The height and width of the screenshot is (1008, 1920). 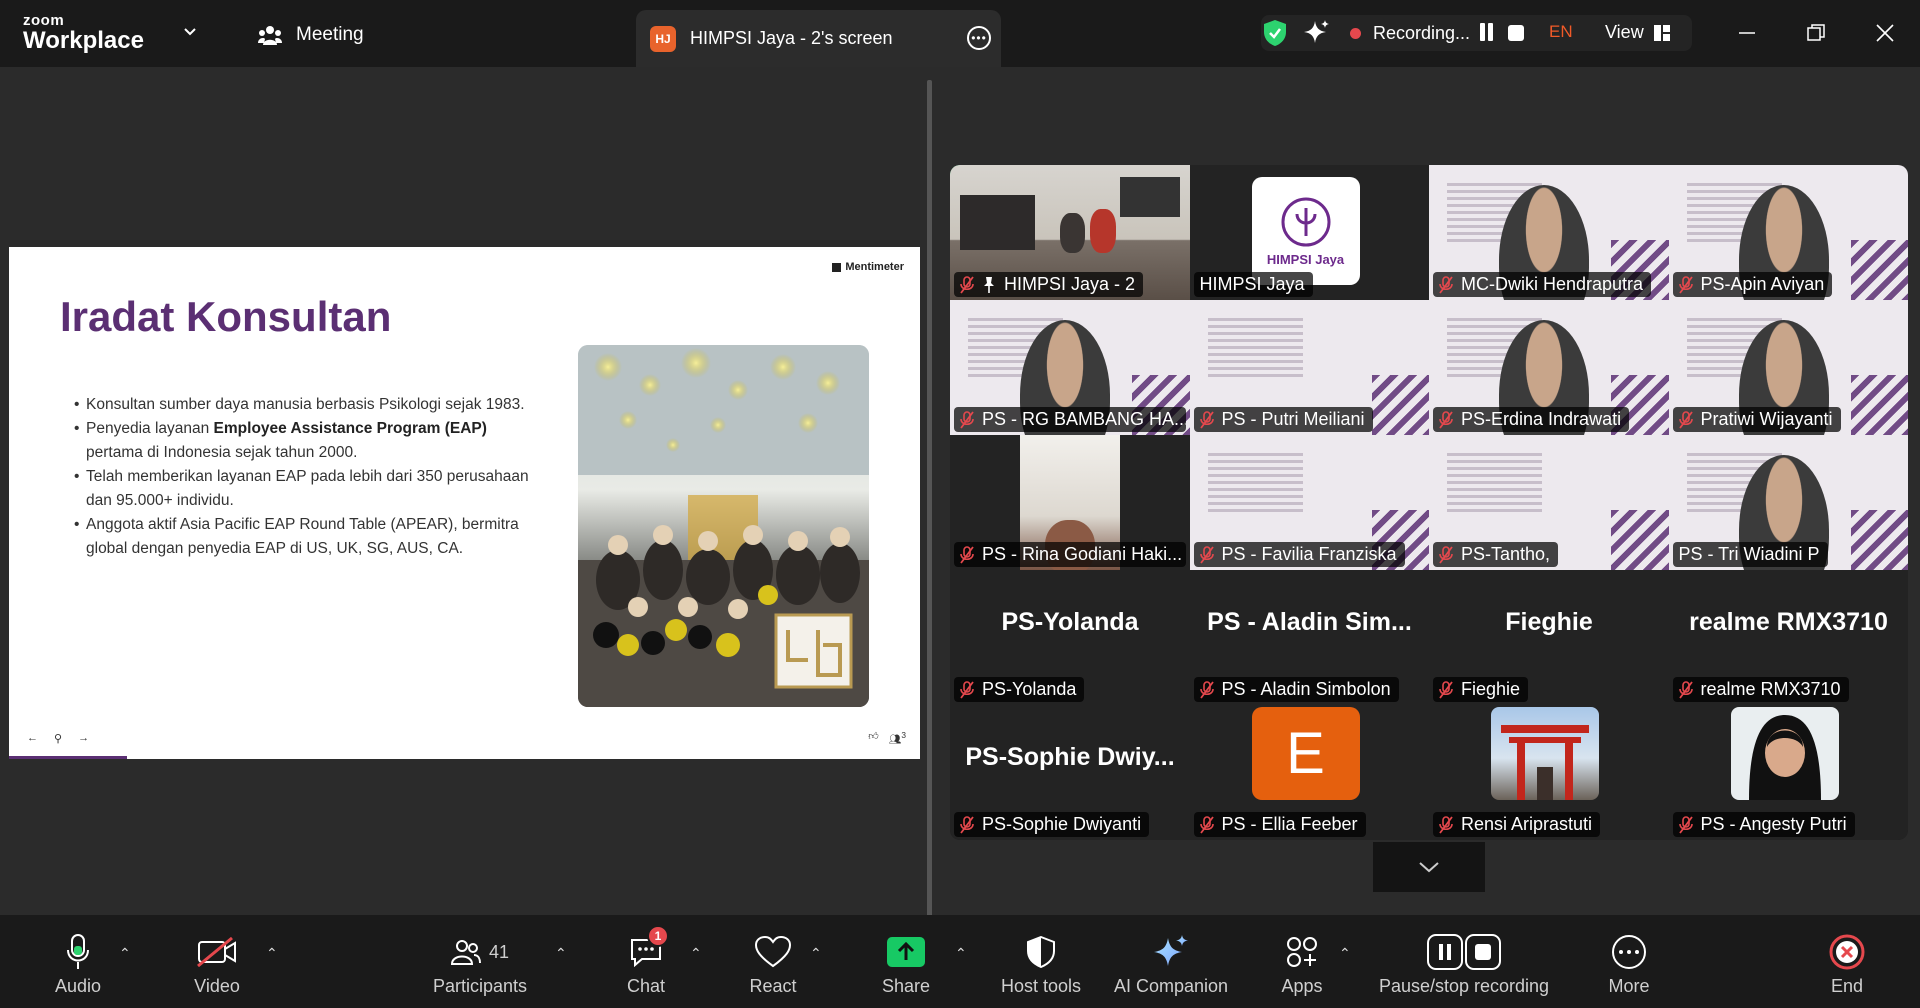 What do you see at coordinates (1788, 637) in the screenshot?
I see `participant-tile: realme RMX3710 realme RMX3710` at bounding box center [1788, 637].